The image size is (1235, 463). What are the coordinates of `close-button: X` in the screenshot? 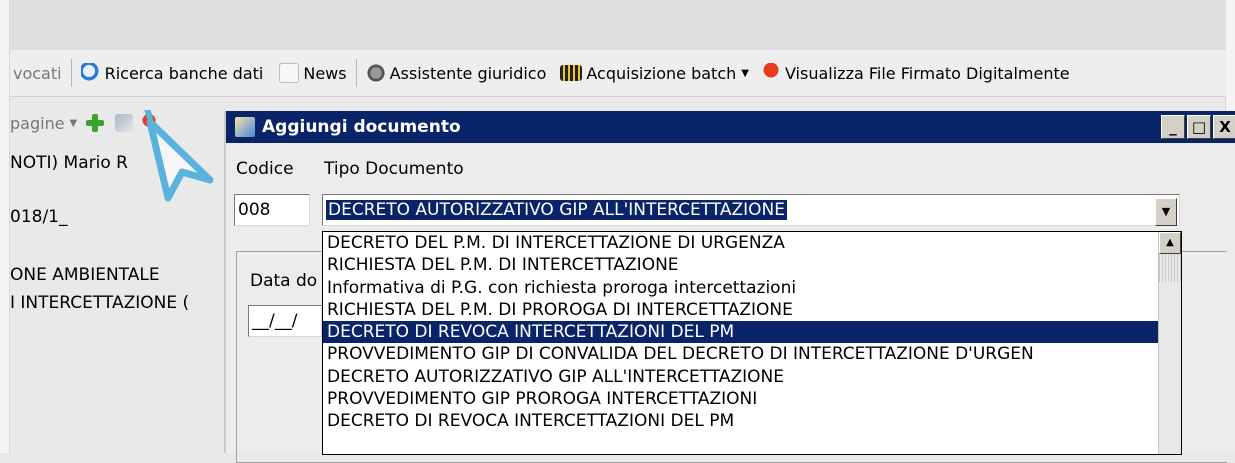 It's located at (1224, 127).